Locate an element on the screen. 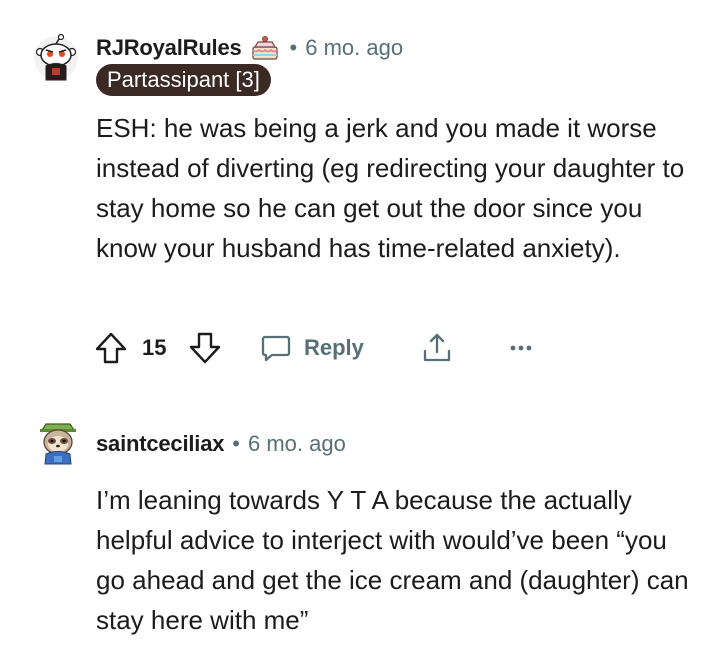 The image size is (720, 656). username: RJRoyalRules is located at coordinates (169, 48).